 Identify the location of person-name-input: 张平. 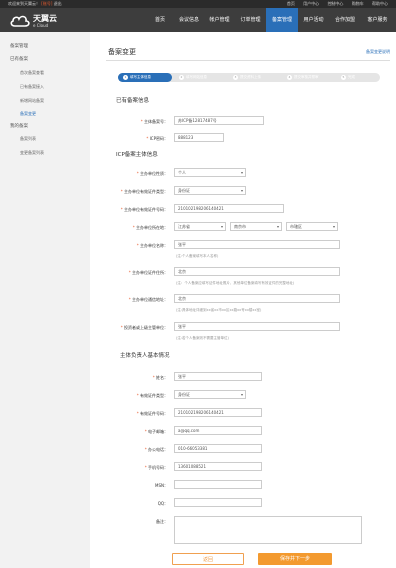
(218, 376).